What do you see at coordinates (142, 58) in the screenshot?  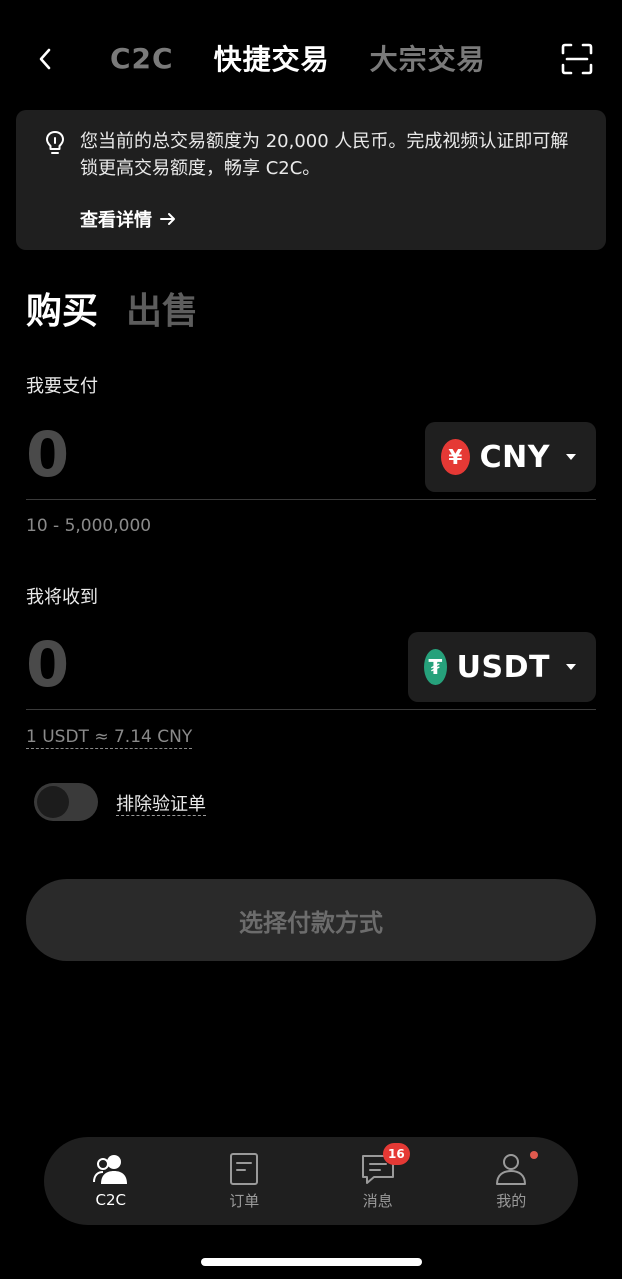 I see `tab-c2c: C2C` at bounding box center [142, 58].